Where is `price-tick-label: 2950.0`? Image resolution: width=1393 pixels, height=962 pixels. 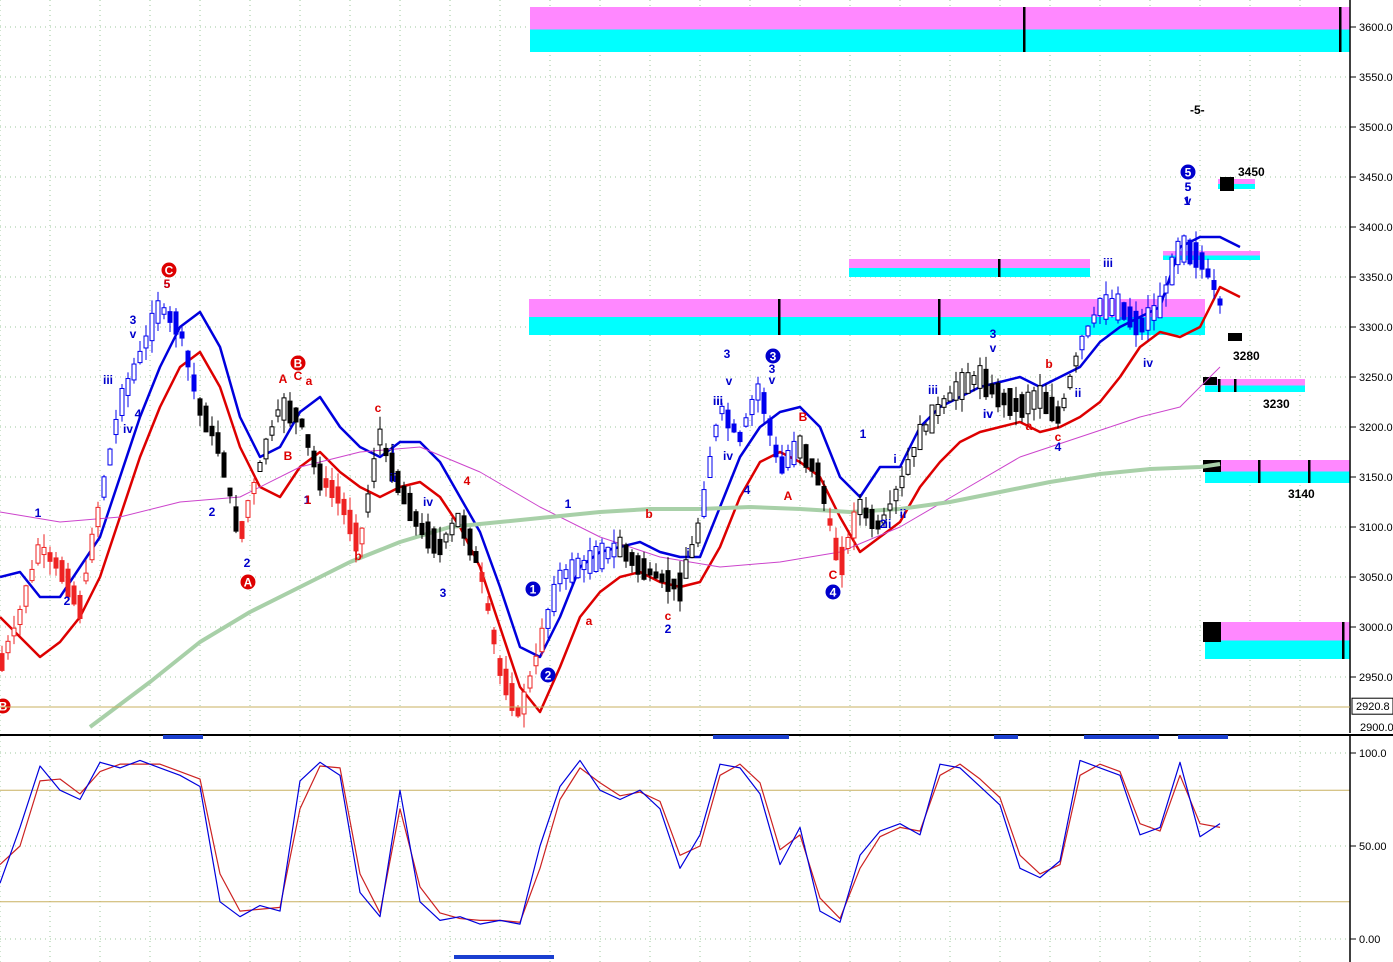
price-tick-label: 2950.0 is located at coordinates (1376, 678).